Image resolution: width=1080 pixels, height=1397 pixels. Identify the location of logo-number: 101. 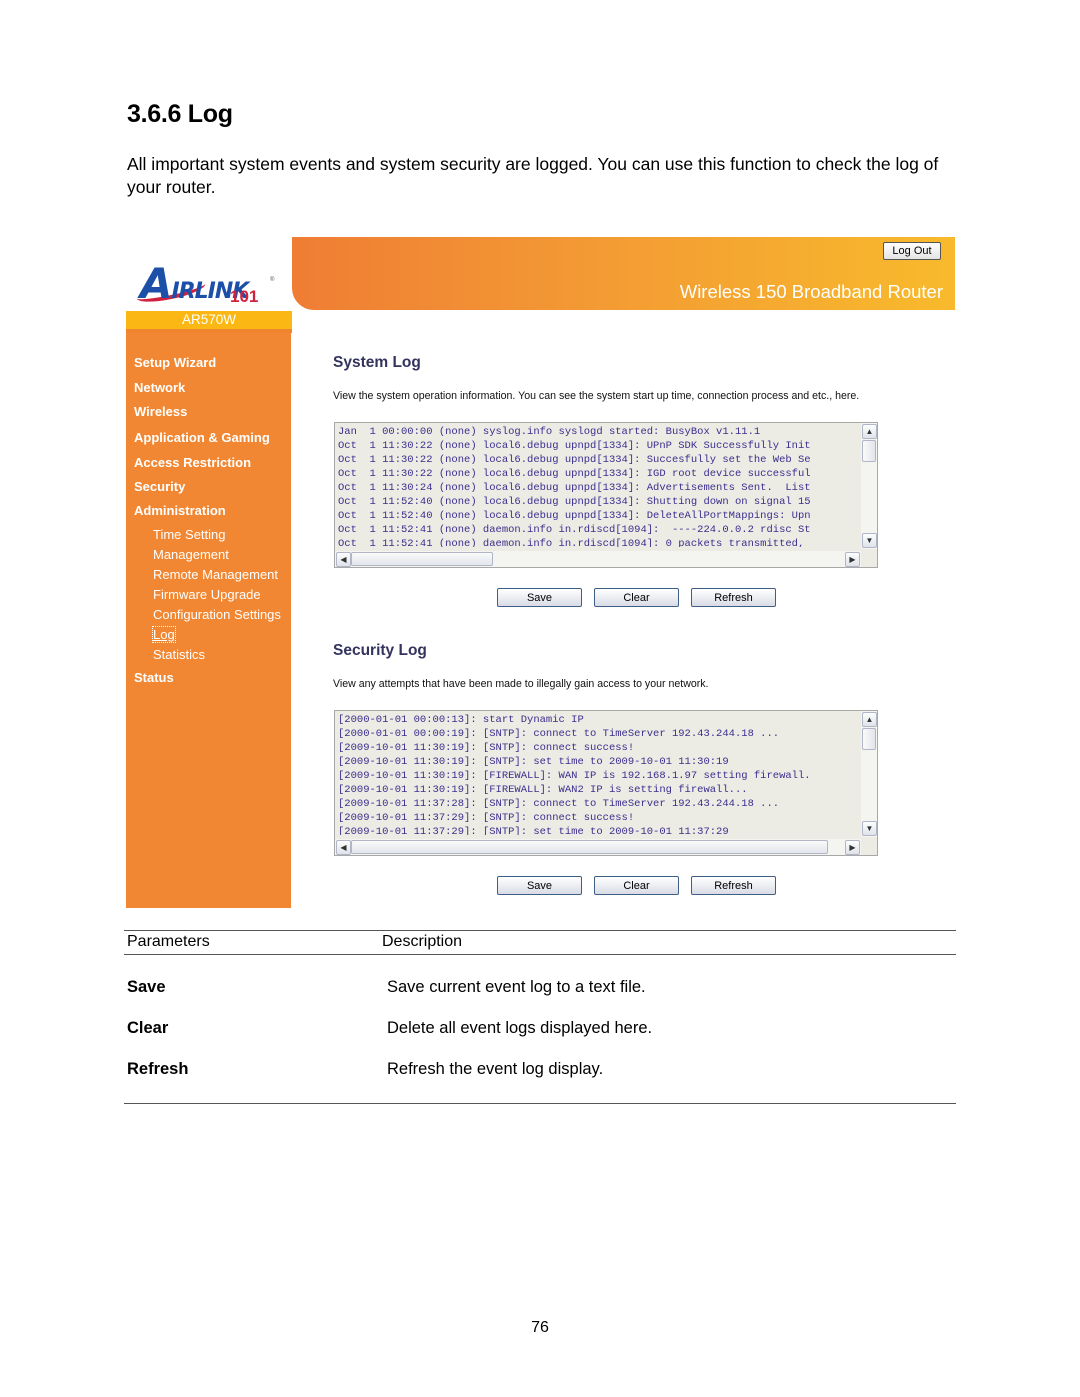
(244, 296).